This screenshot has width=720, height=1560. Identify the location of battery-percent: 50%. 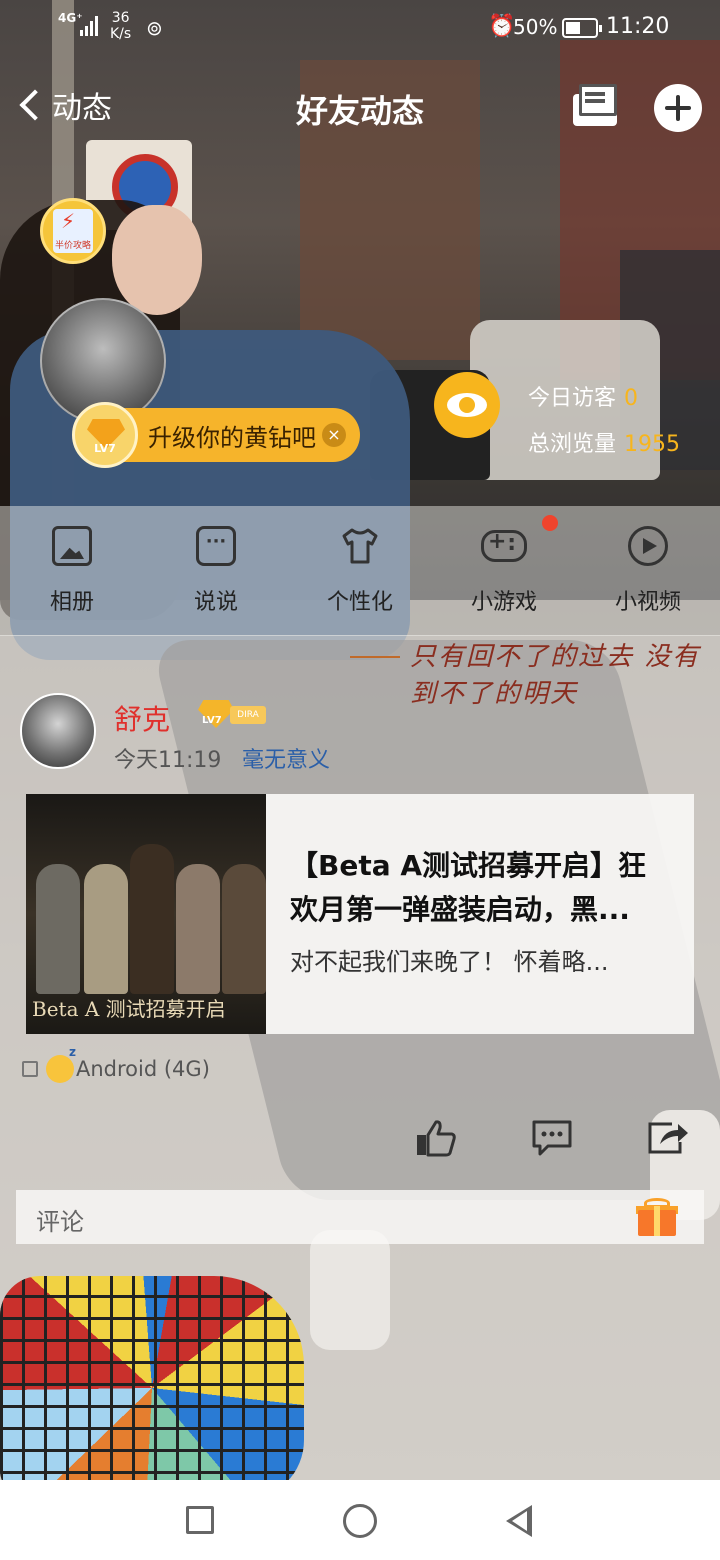
(535, 27).